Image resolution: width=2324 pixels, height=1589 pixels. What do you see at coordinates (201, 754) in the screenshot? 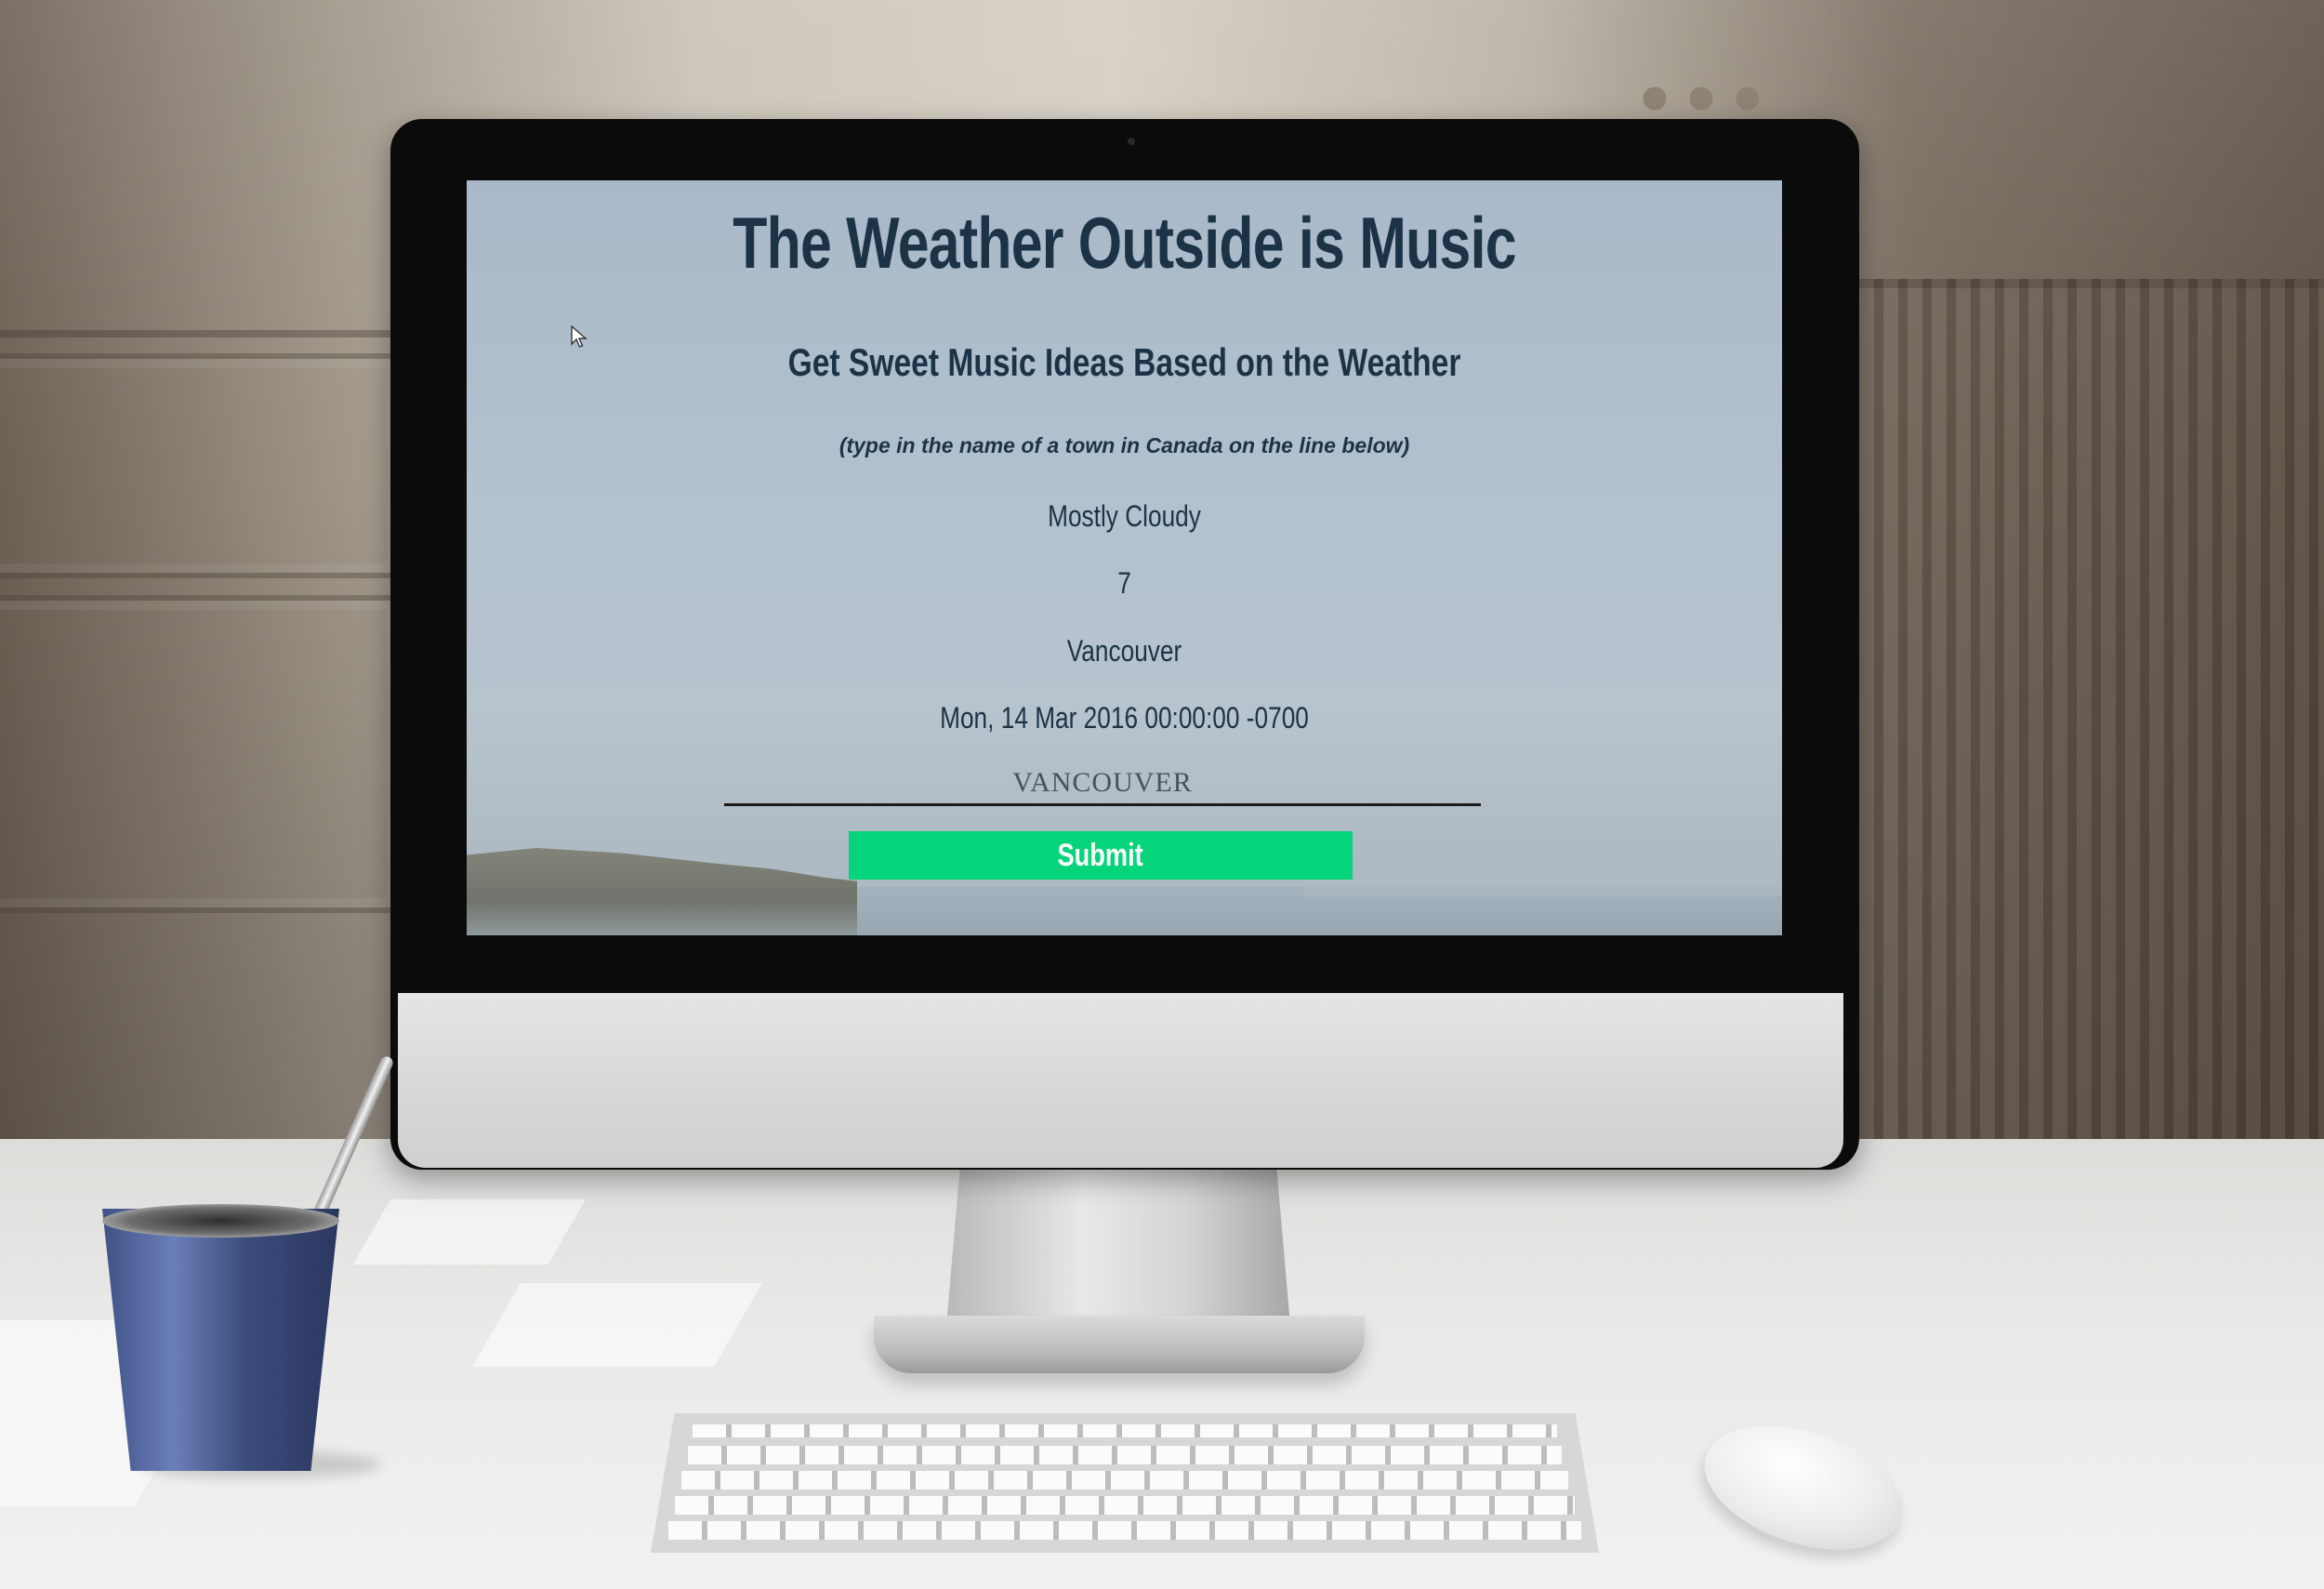
I see `wall-panel-left-lower` at bounding box center [201, 754].